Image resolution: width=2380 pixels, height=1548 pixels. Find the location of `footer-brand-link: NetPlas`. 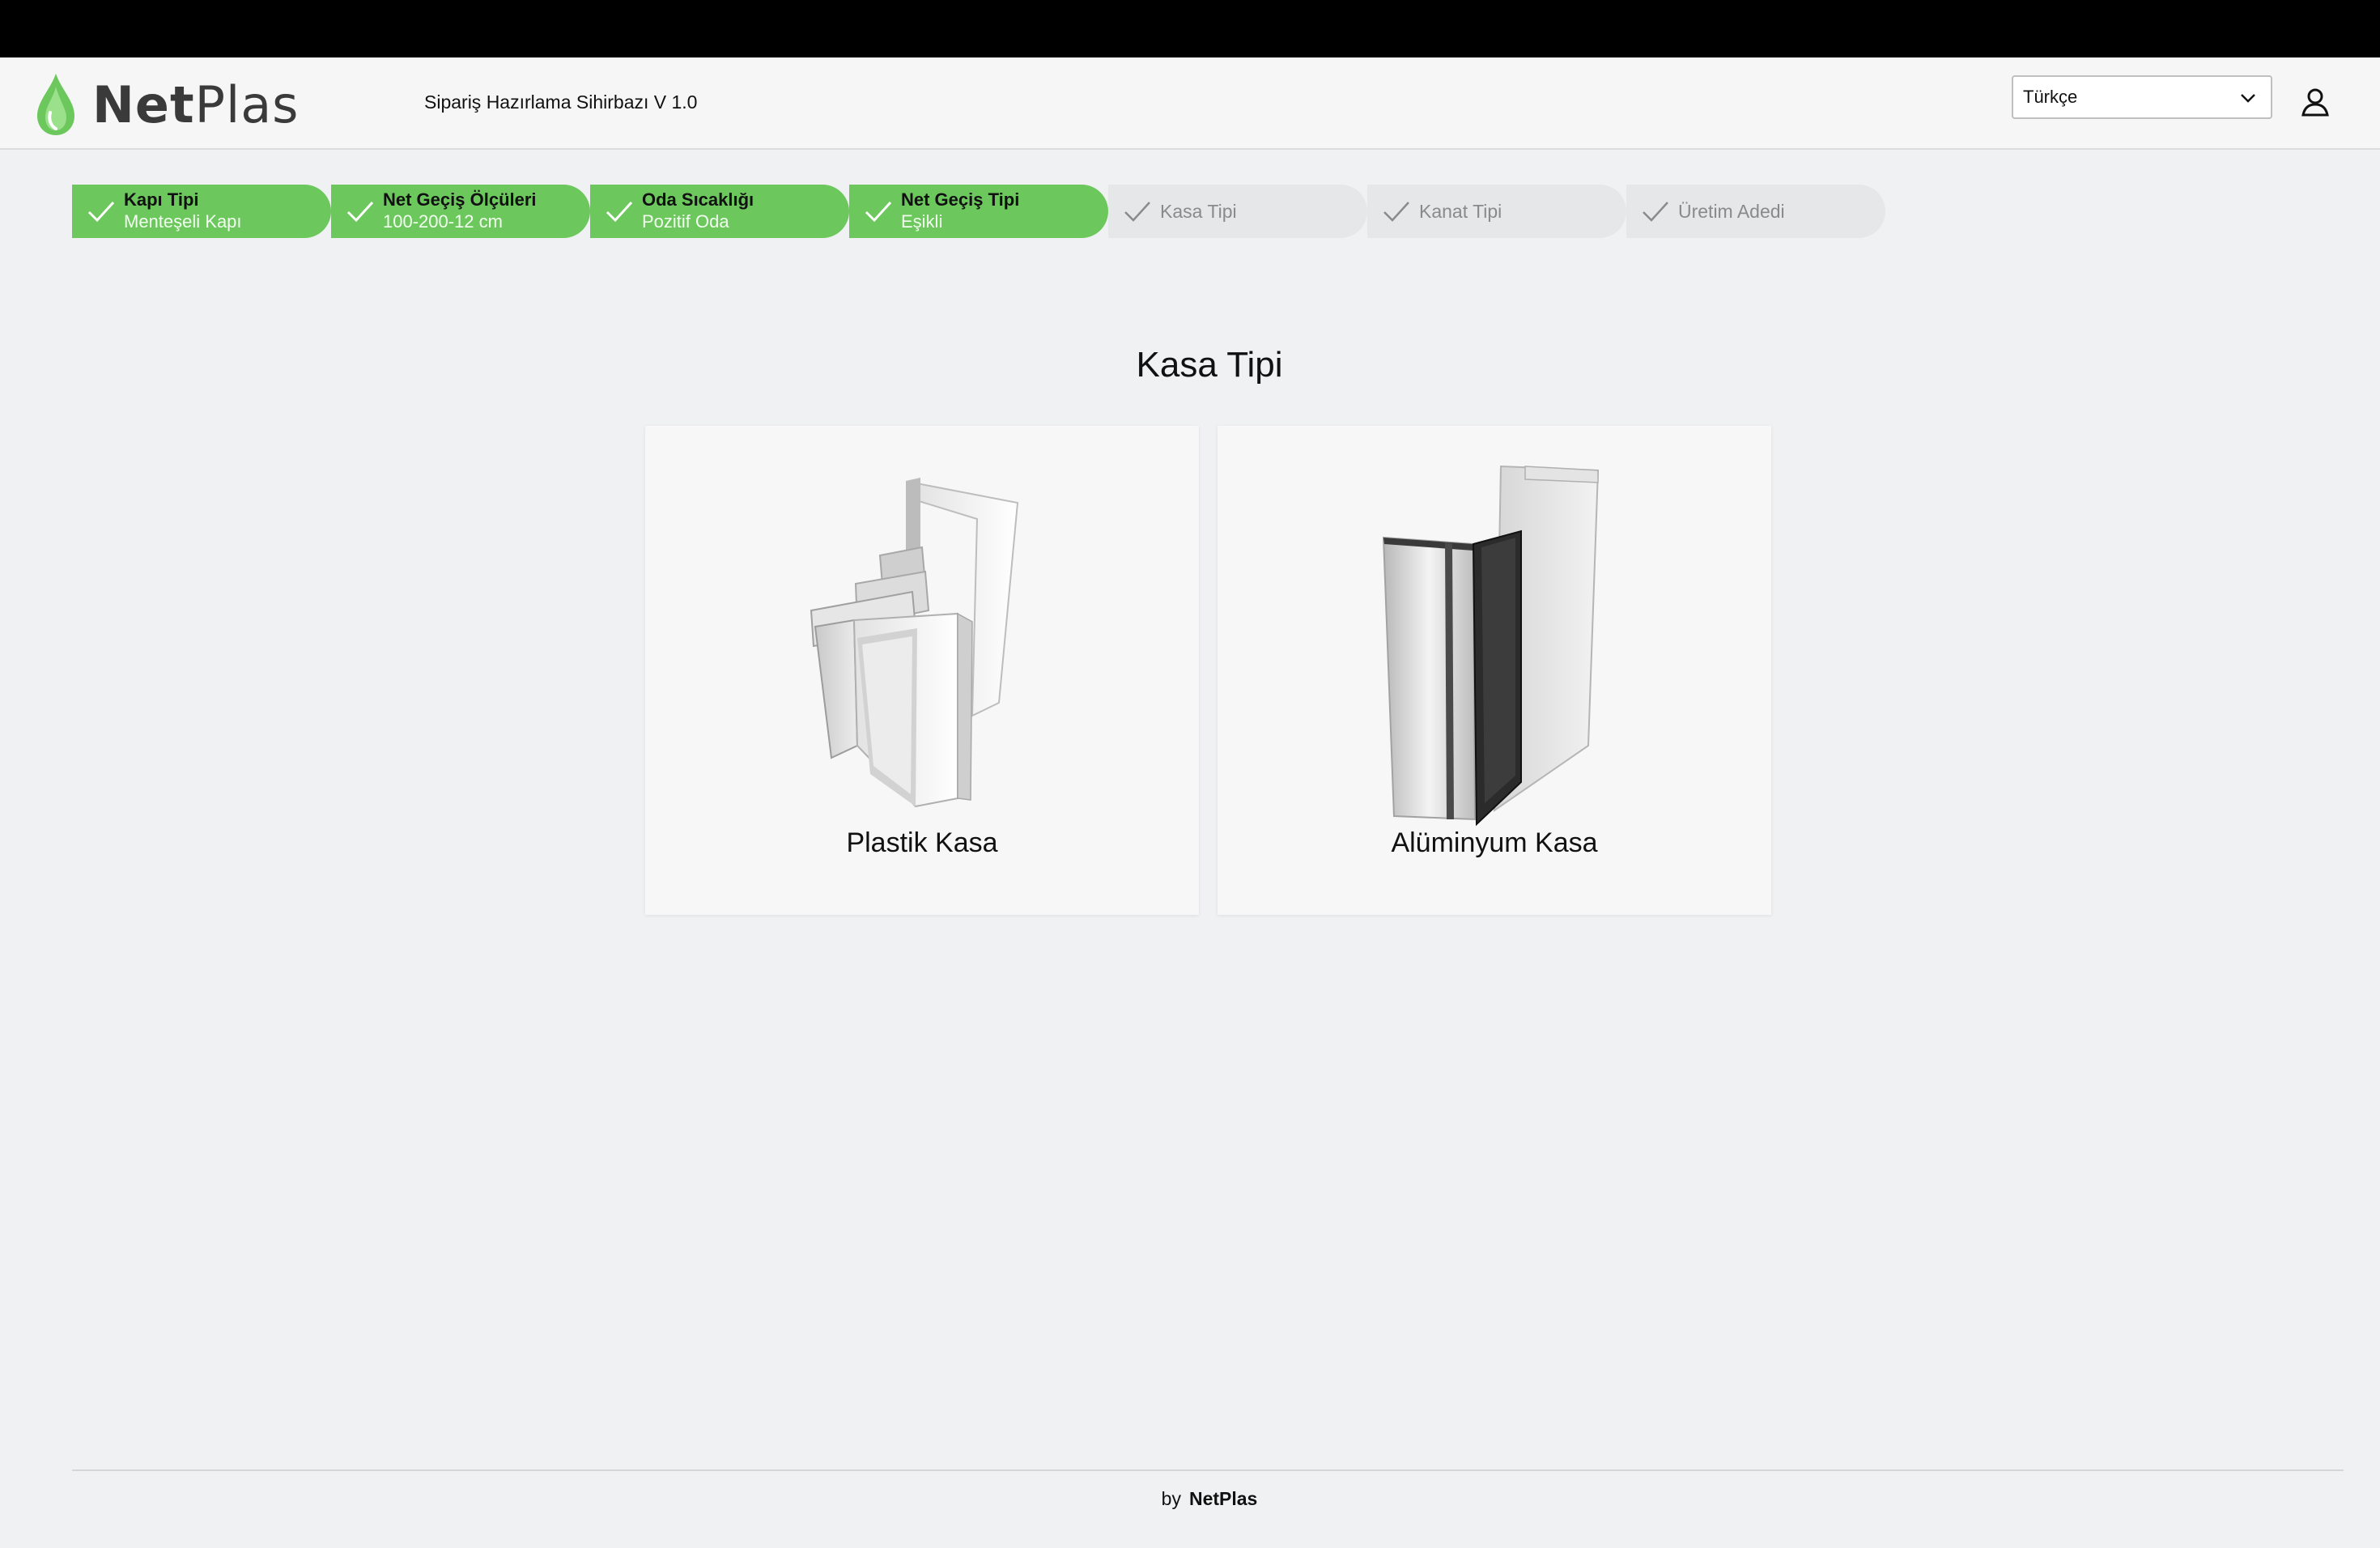

footer-brand-link: NetPlas is located at coordinates (1223, 1498).